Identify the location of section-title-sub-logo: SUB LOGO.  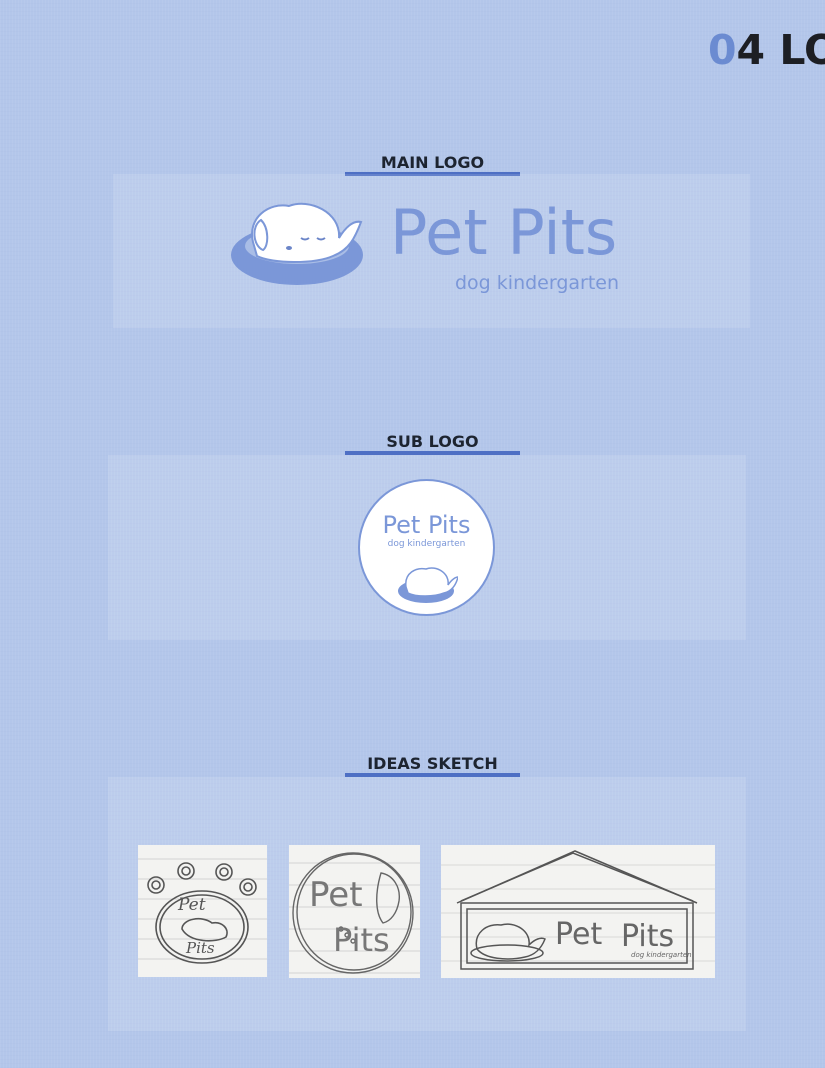
(432, 443).